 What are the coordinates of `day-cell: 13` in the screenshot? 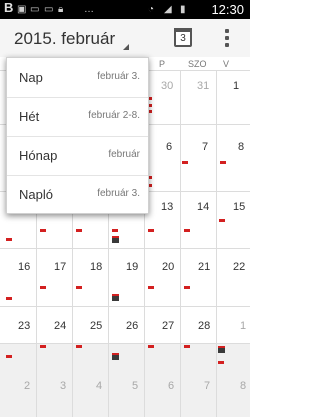 It's located at (167, 207).